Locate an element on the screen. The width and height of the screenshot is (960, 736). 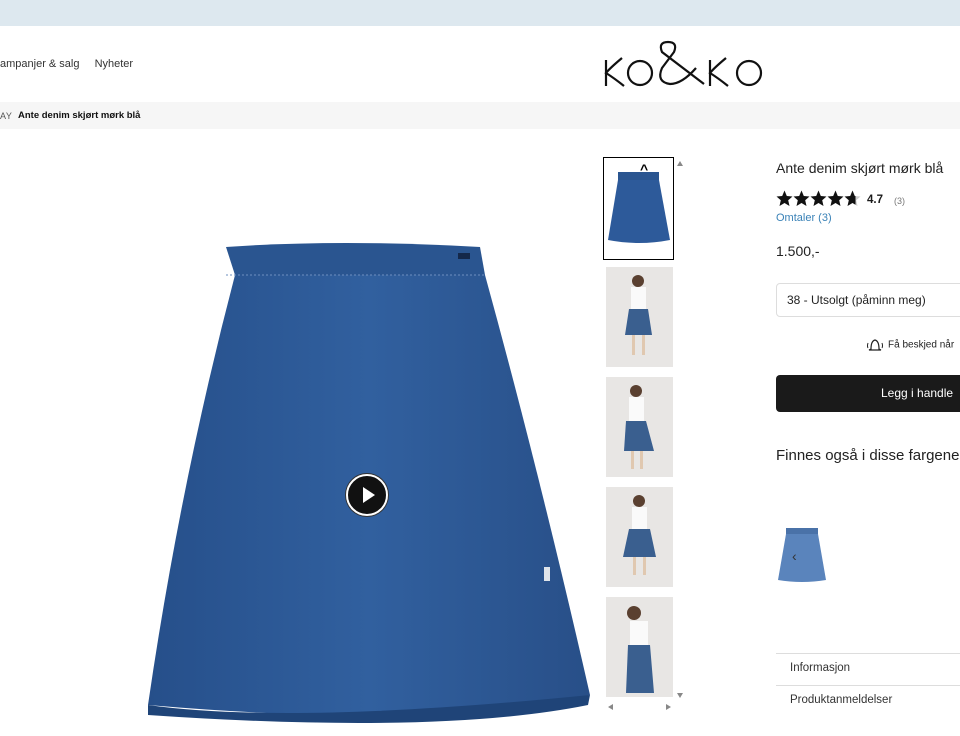
accordion-reviews-label: Produktanmeldelser is located at coordinates (841, 700).